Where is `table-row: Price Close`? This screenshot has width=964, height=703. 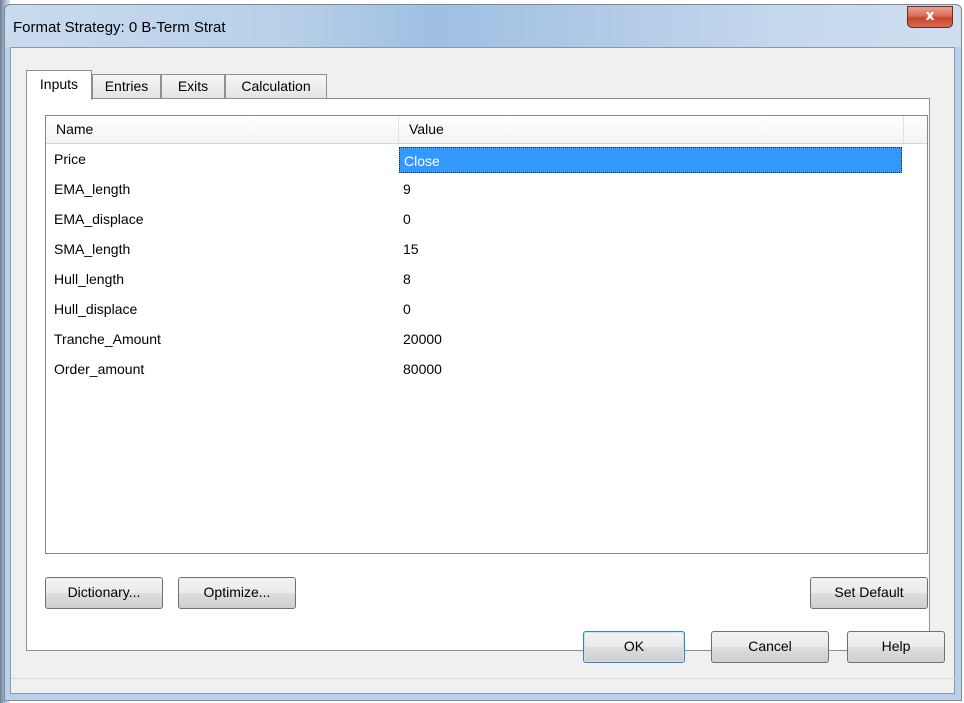
table-row: Price Close is located at coordinates (476, 159).